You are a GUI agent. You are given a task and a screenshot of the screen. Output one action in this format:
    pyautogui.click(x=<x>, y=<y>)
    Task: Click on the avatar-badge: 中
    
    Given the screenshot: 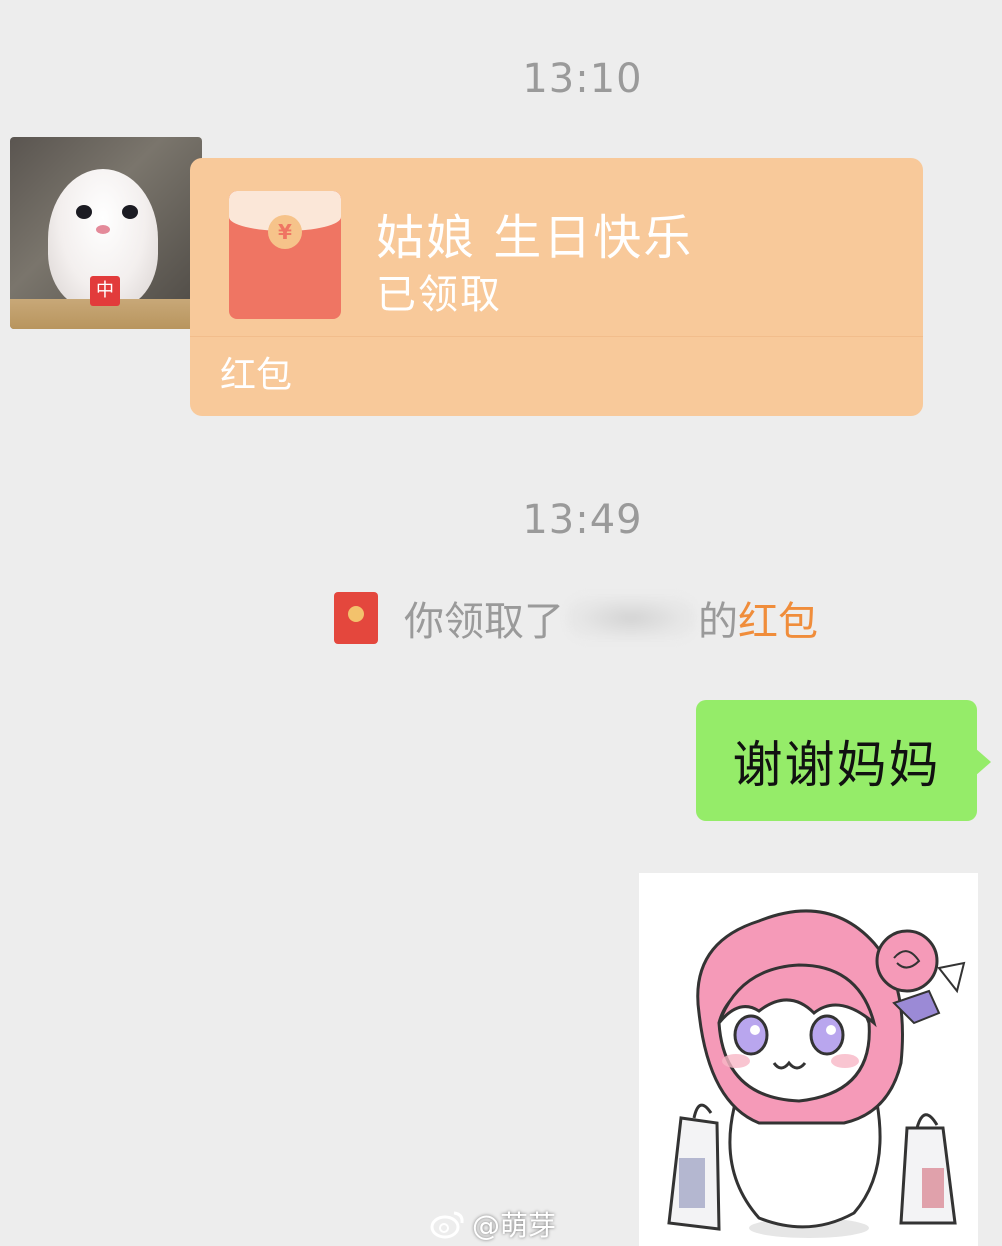 What is the action you would take?
    pyautogui.click(x=105, y=291)
    